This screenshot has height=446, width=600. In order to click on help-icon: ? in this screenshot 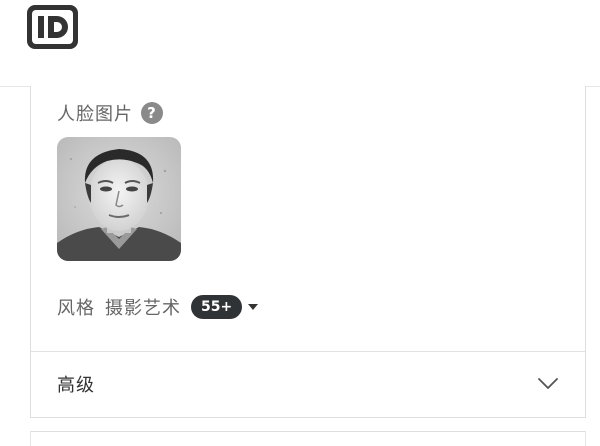, I will do `click(152, 113)`.